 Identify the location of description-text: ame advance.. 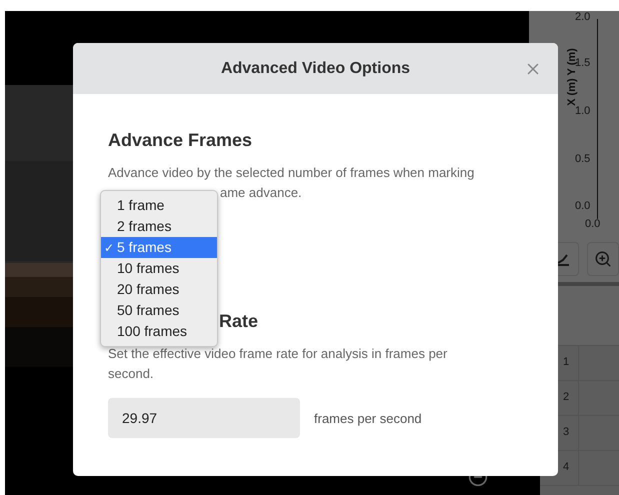
(261, 193).